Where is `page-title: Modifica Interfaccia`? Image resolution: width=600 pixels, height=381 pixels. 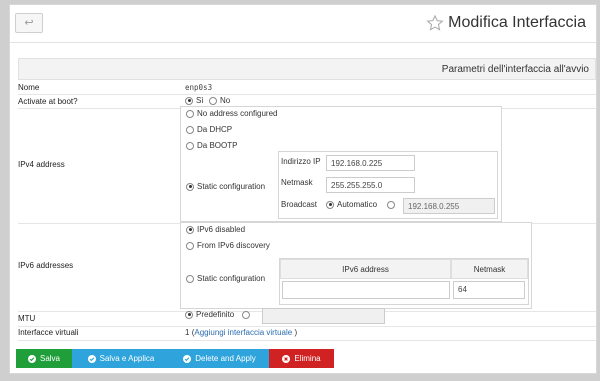 page-title: Modifica Interfaccia is located at coordinates (517, 22).